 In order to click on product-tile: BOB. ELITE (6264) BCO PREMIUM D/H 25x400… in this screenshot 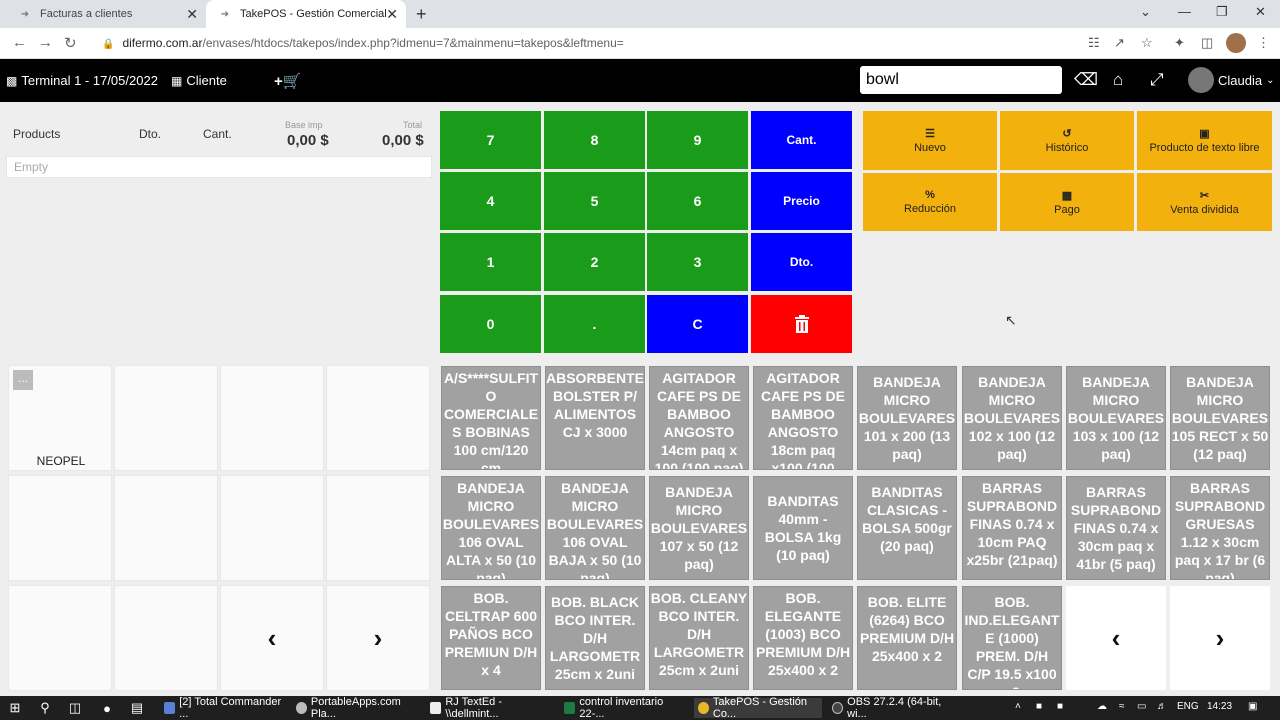, I will do `click(907, 638)`.